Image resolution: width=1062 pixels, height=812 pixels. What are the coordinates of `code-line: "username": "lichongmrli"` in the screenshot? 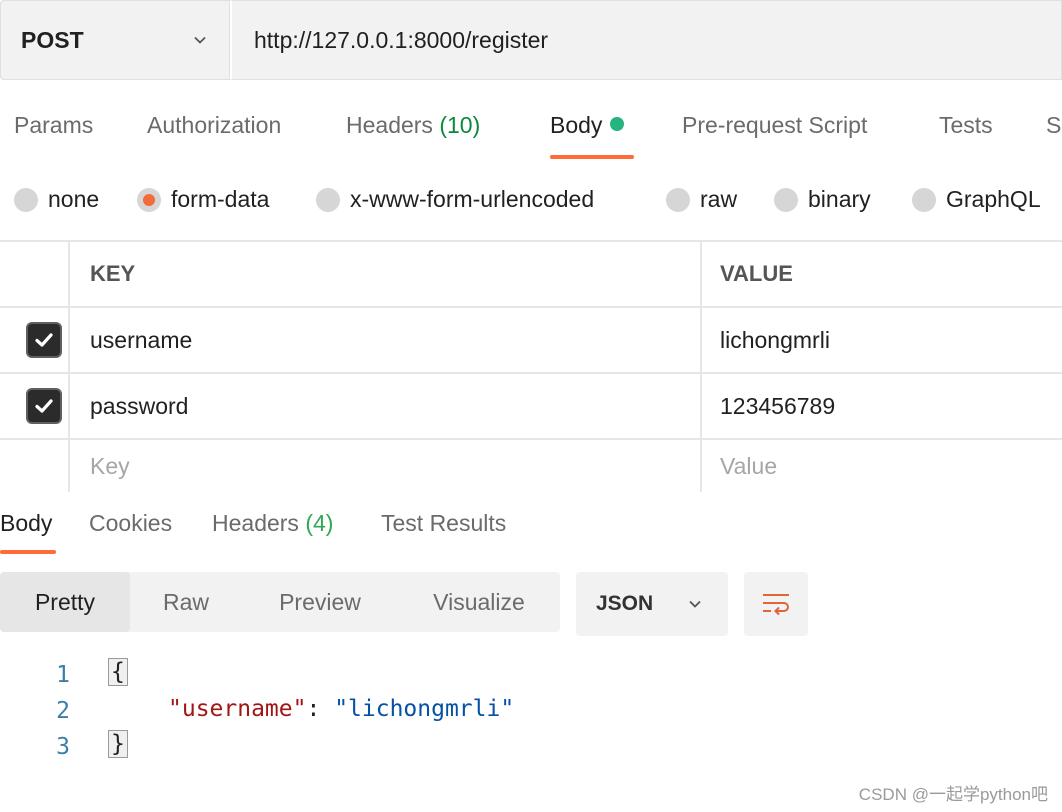 It's located at (341, 709).